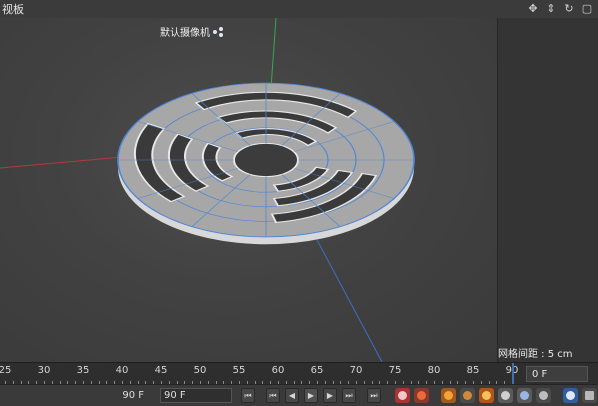 The width and height of the screenshot is (598, 406). I want to click on keyframe-selection-icon, so click(448, 395).